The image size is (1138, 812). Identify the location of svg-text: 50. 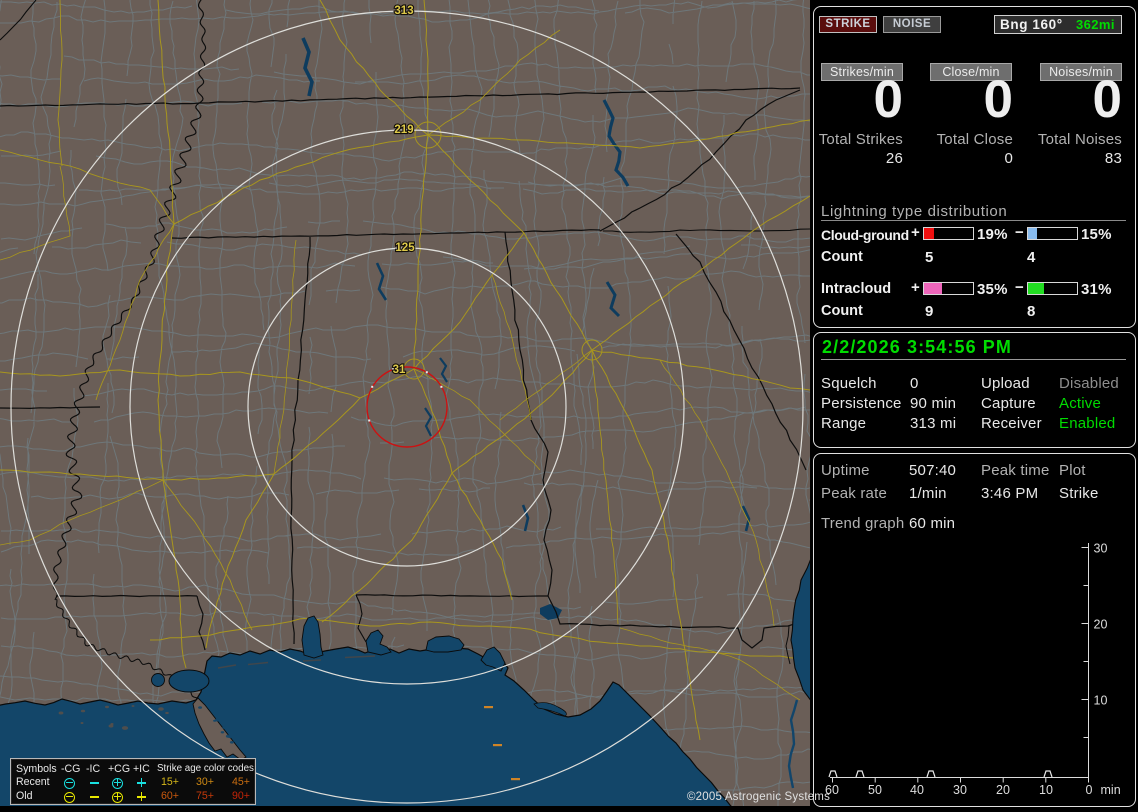
(875, 790).